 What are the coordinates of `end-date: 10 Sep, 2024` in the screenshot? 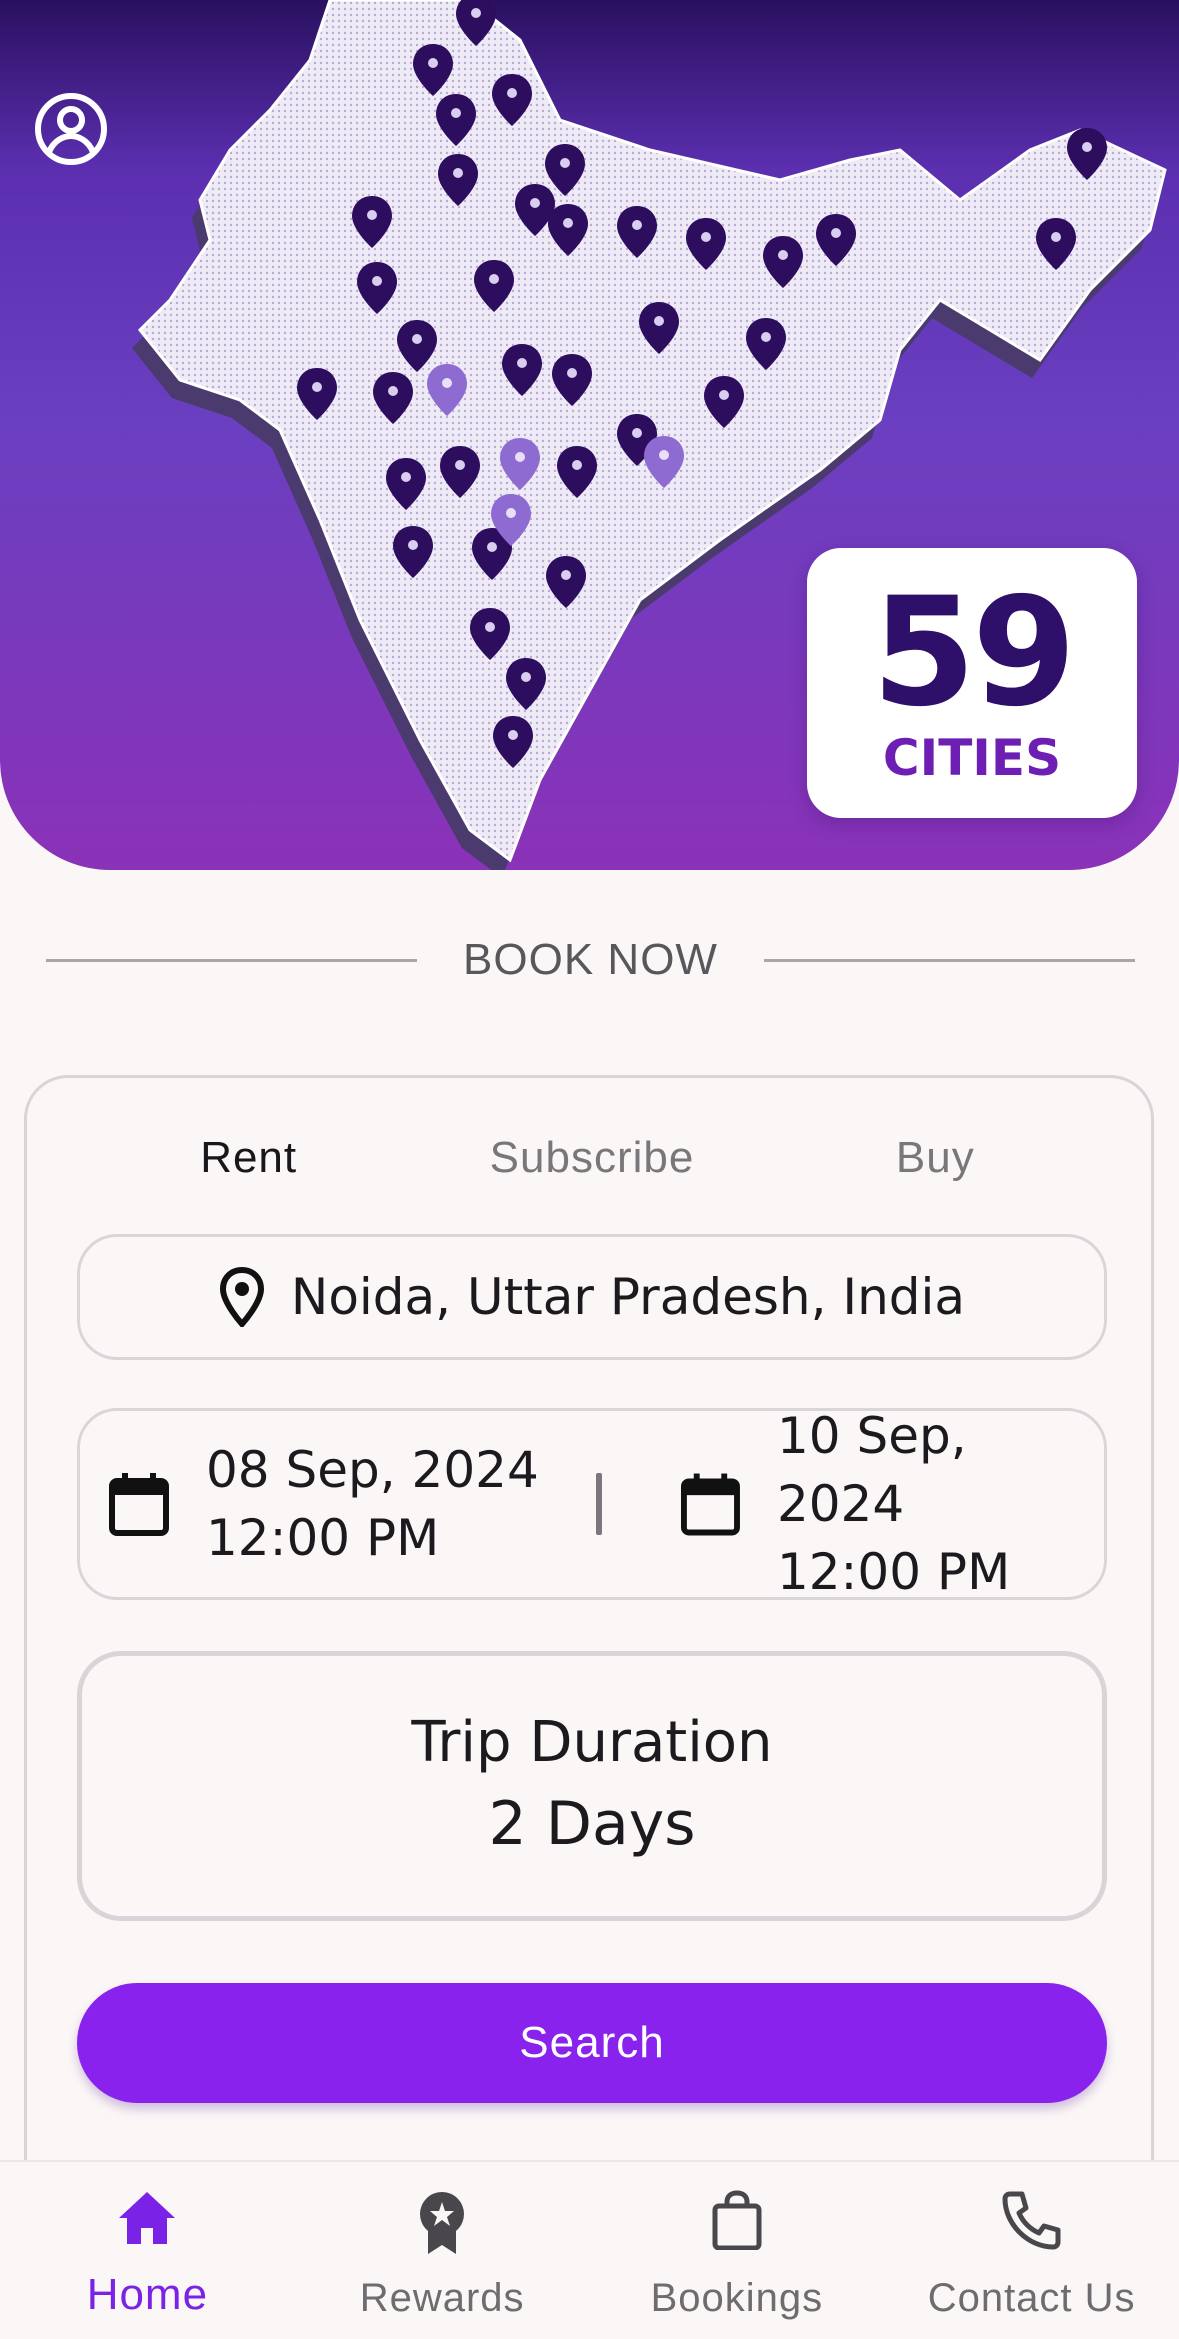 It's located at (871, 1470).